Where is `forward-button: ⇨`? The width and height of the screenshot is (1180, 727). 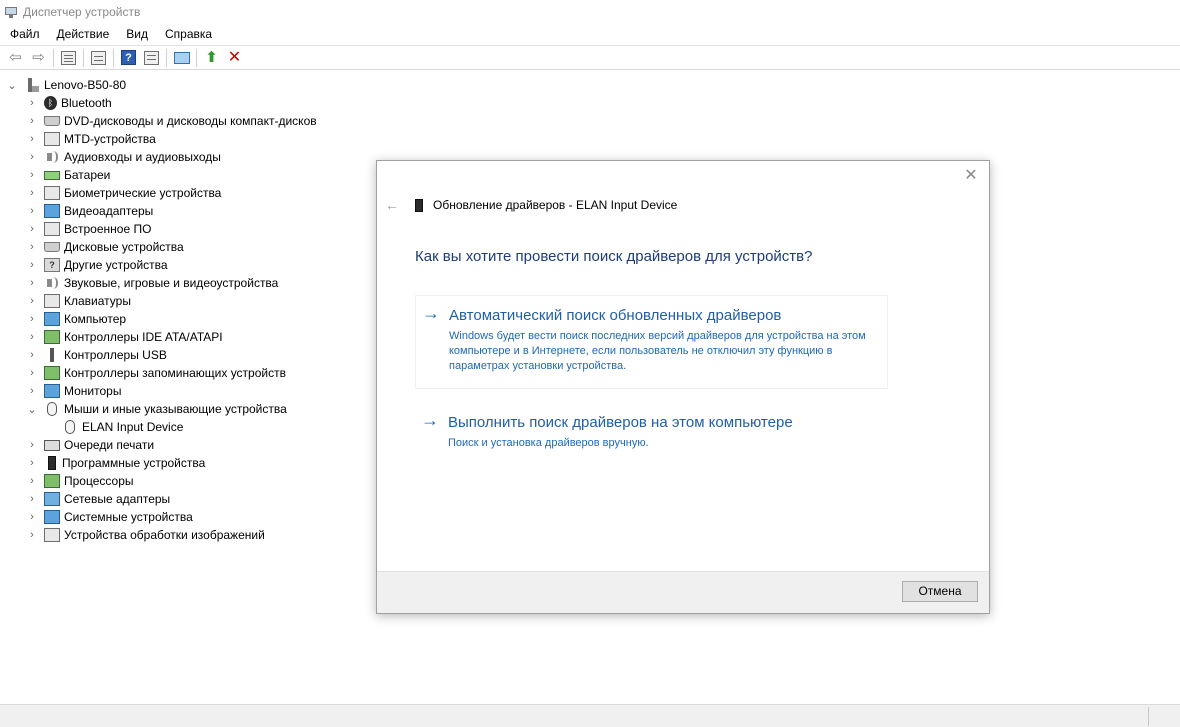 forward-button: ⇨ is located at coordinates (38, 57).